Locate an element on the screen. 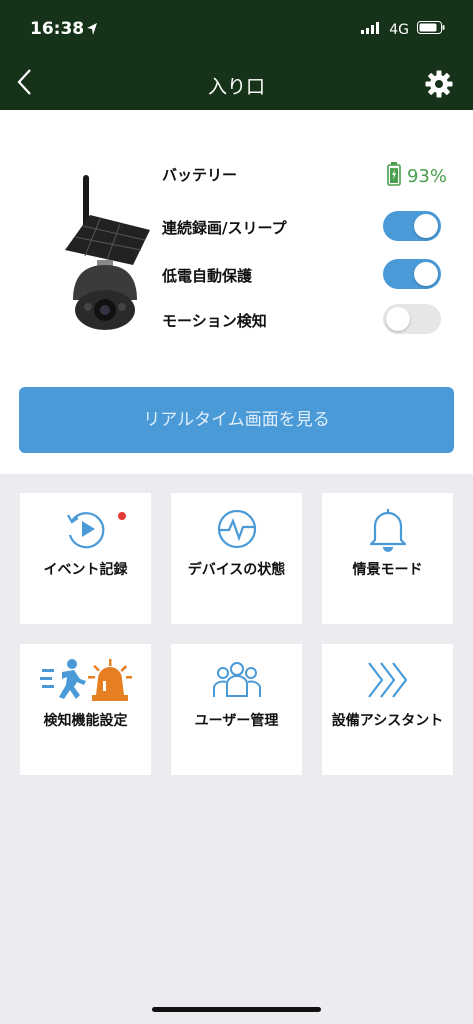  tile-label: 設備アシスタント is located at coordinates (387, 721).